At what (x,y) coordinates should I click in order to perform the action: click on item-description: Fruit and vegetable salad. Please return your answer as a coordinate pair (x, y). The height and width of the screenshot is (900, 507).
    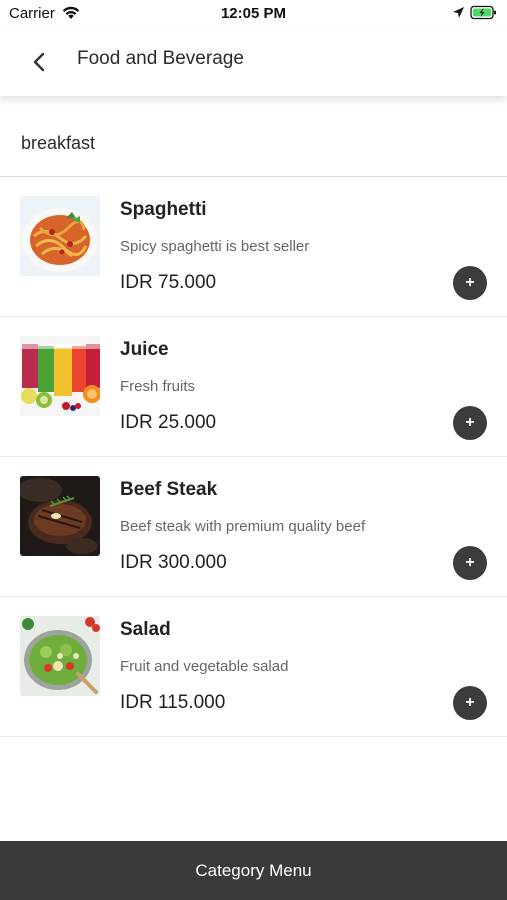
    Looking at the image, I should click on (204, 666).